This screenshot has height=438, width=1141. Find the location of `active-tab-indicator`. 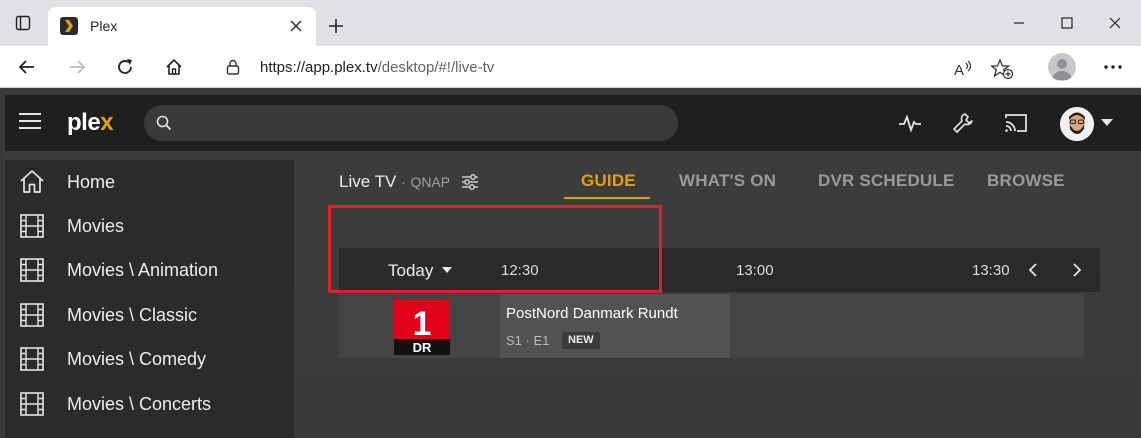

active-tab-indicator is located at coordinates (607, 198).